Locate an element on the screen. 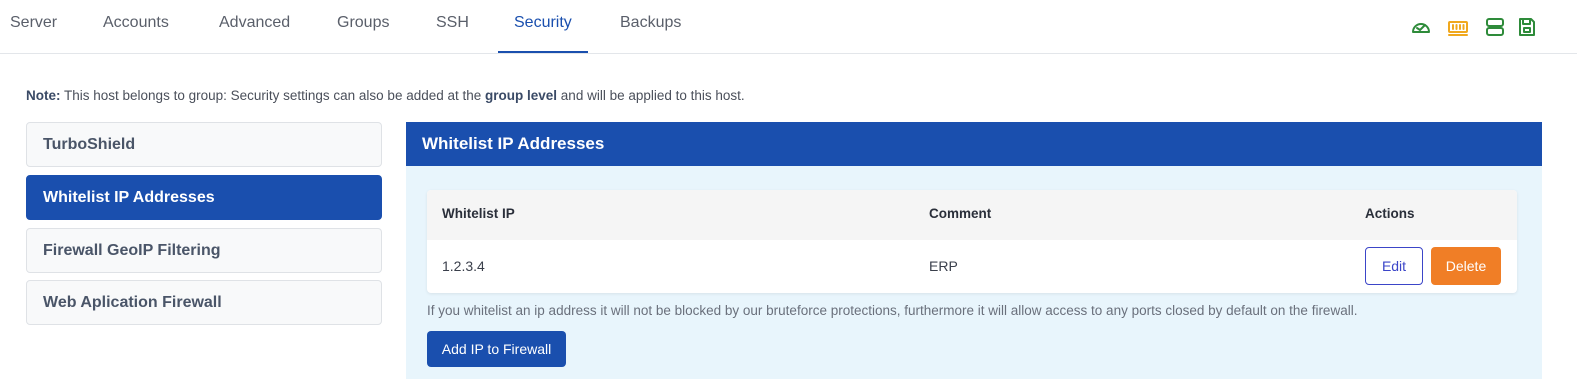 The width and height of the screenshot is (1577, 379). tab-security: Security is located at coordinates (543, 27).